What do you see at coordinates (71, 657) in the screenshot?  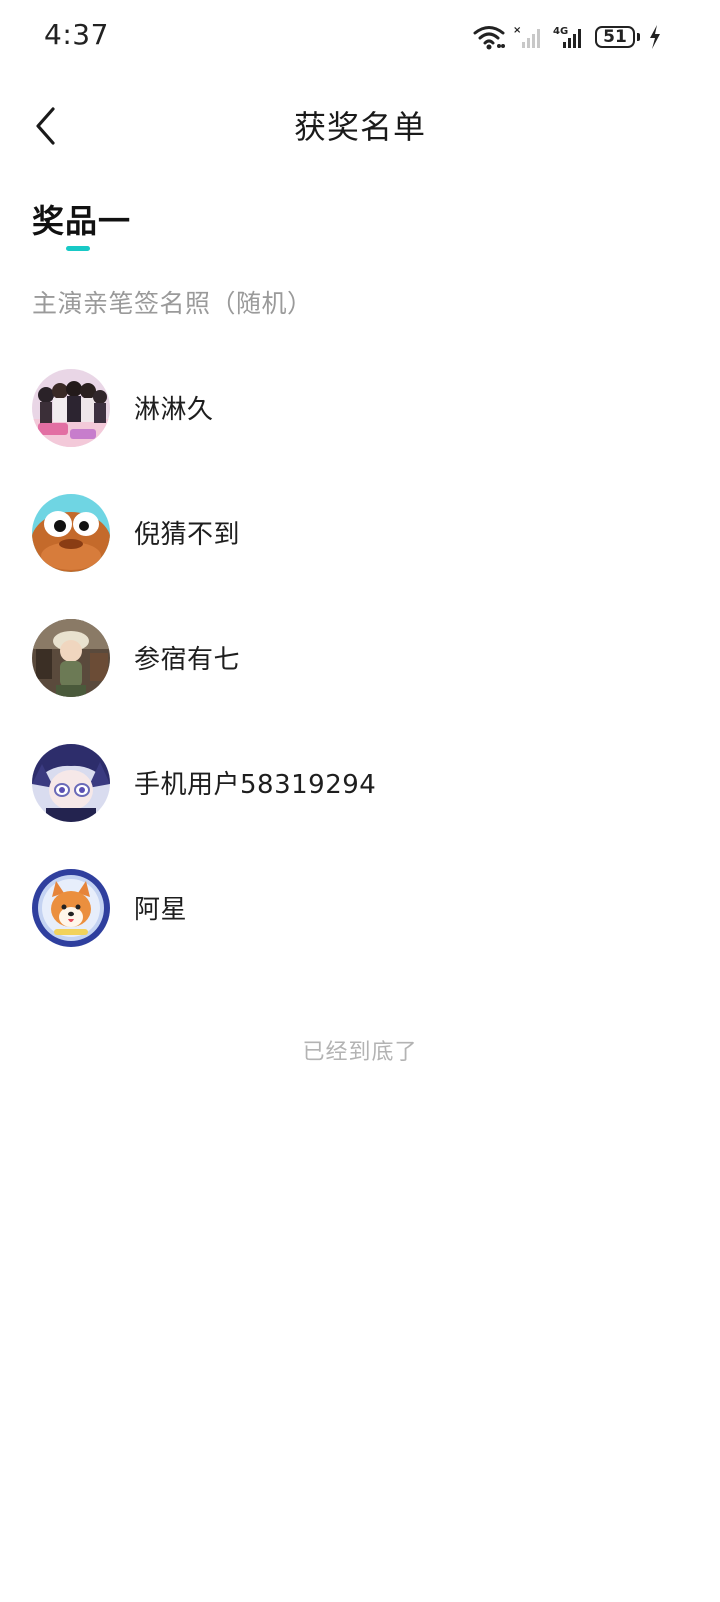 I see `figurine-avatar` at bounding box center [71, 657].